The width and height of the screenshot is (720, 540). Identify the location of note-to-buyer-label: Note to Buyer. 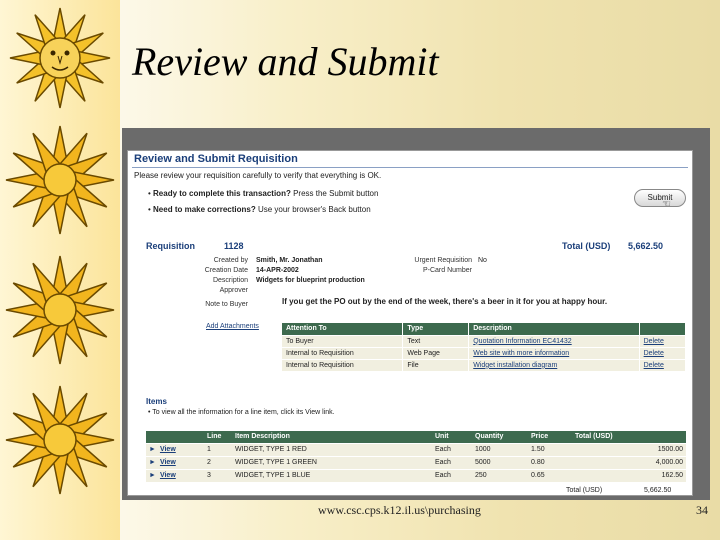
(226, 304).